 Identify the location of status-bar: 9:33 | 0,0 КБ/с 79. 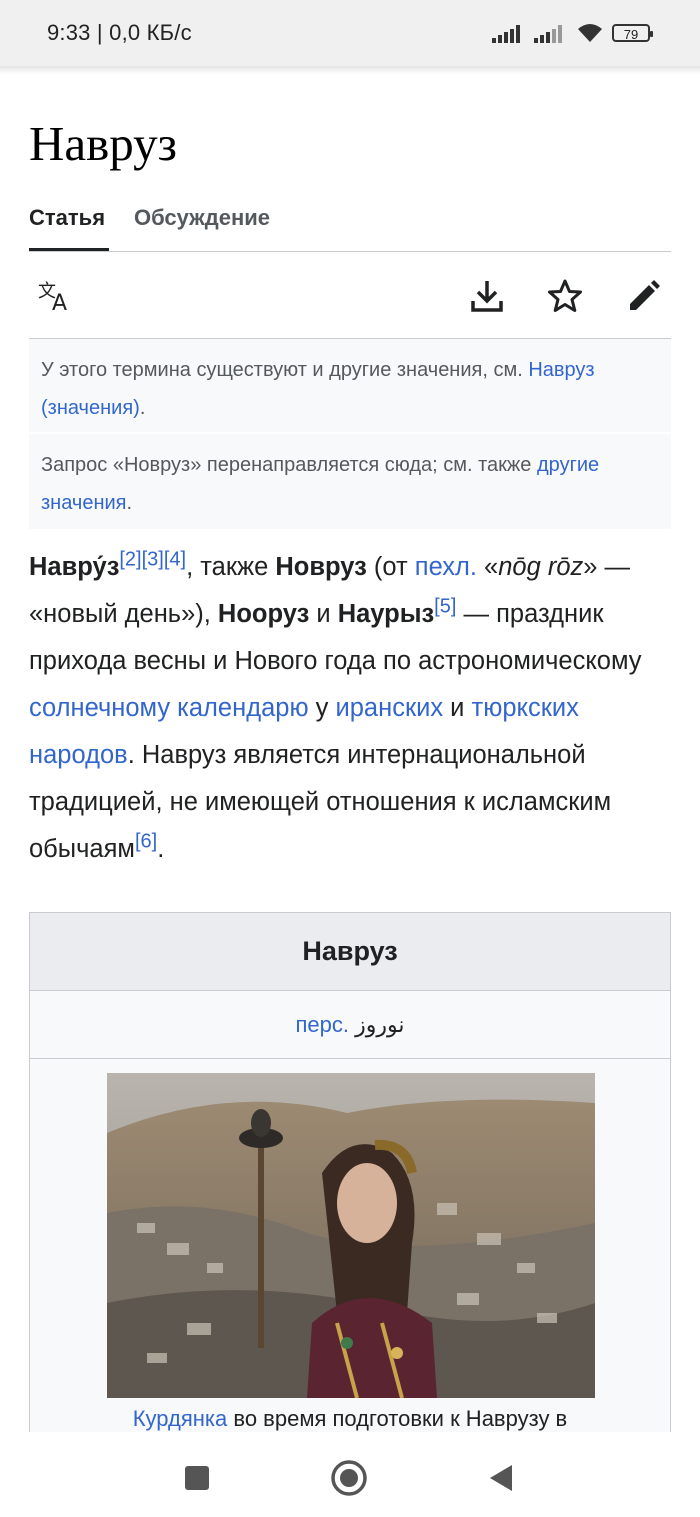
(350, 33).